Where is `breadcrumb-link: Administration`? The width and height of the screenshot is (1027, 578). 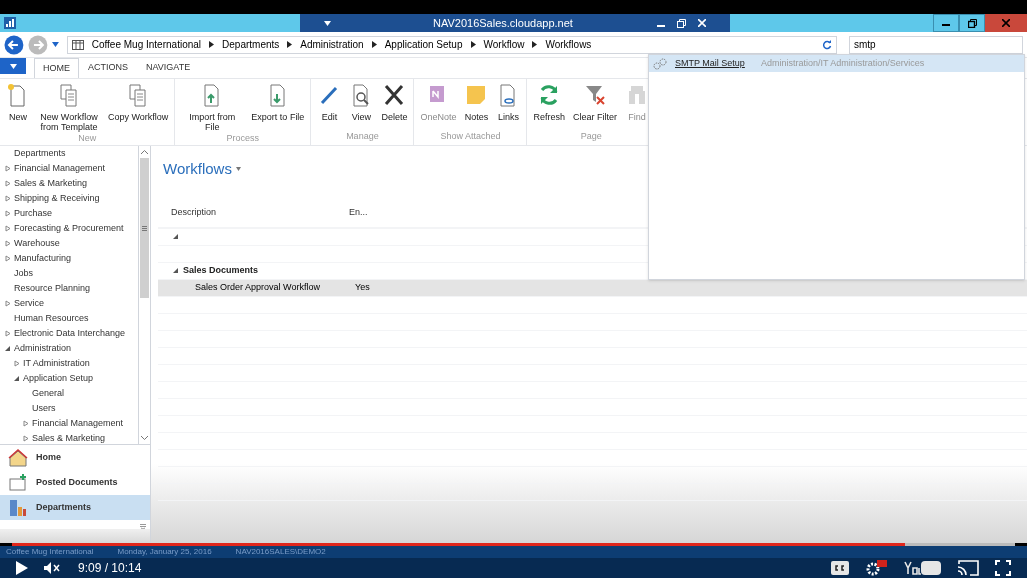
breadcrumb-link: Administration is located at coordinates (332, 44).